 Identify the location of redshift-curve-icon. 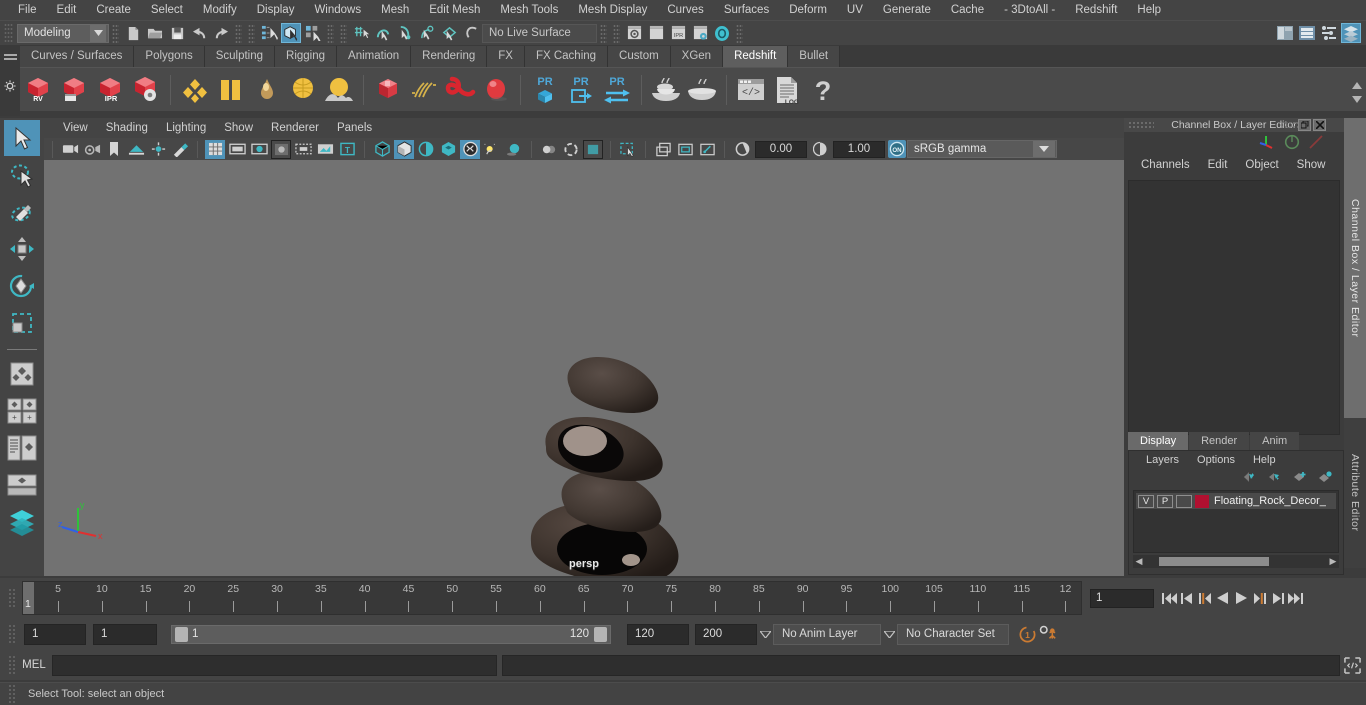
(460, 90).